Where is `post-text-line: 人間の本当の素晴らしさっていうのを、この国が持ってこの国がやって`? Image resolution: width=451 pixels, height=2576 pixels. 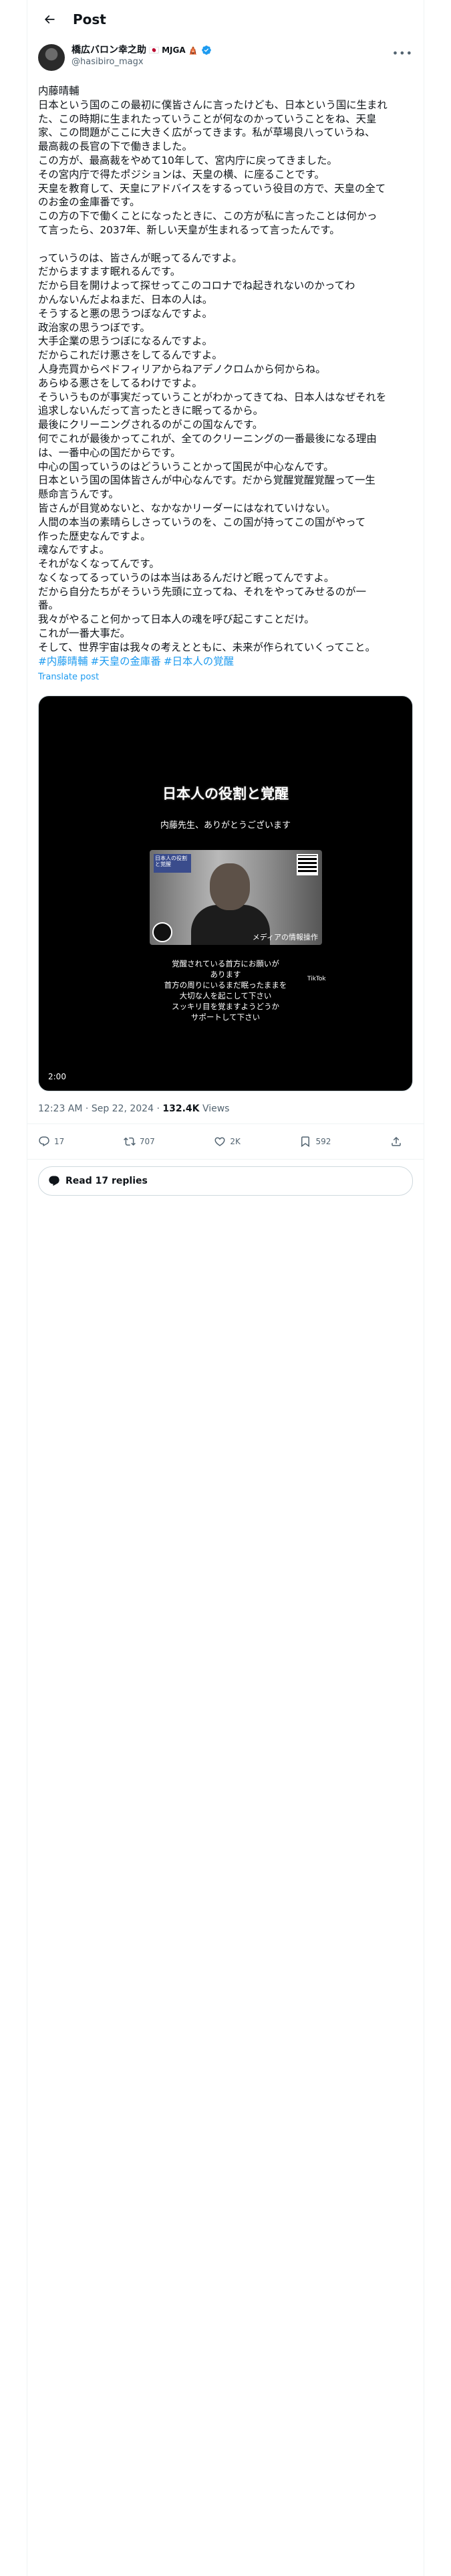
post-text-line: 人間の本当の素晴らしさっていうのを、この国が持ってこの国がやって is located at coordinates (202, 522).